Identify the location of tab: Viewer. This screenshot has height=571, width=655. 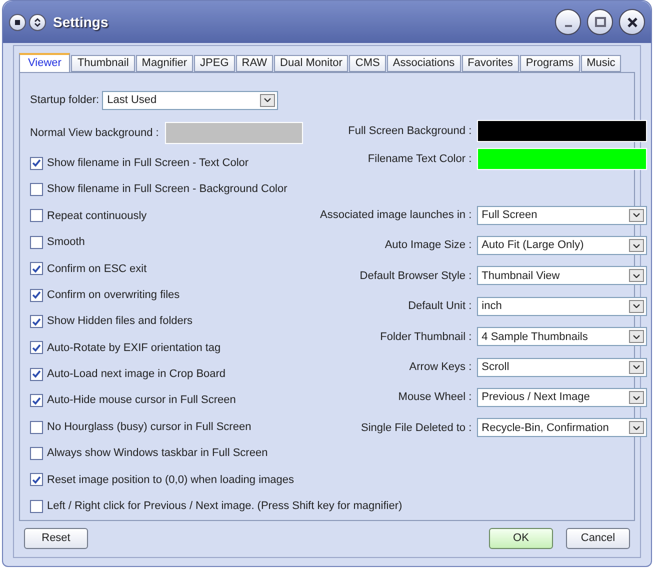
(44, 62).